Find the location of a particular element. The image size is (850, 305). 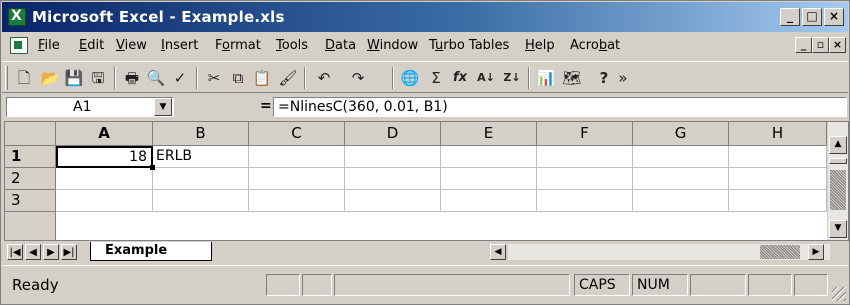

resize-grip is located at coordinates (839, 294).